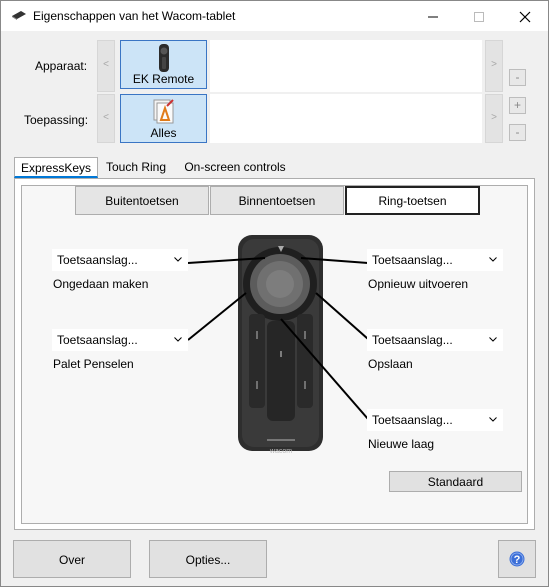 The height and width of the screenshot is (587, 549). I want to click on standard-button: Standaard, so click(455, 481).